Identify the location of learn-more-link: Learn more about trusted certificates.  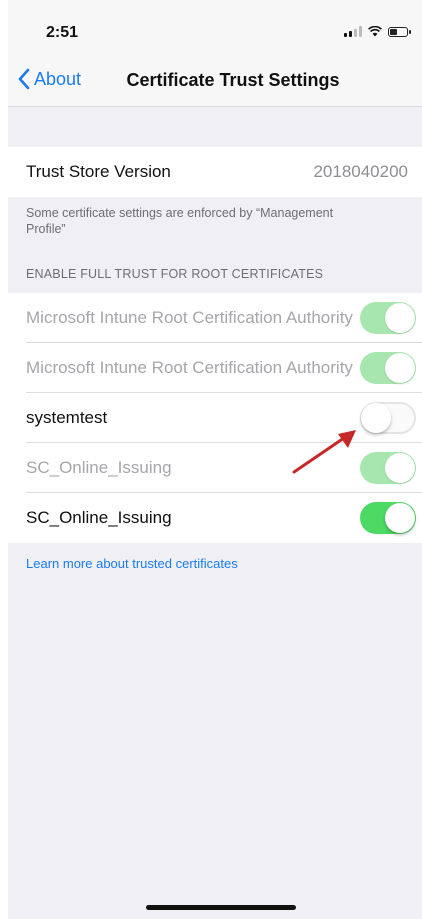
(132, 563).